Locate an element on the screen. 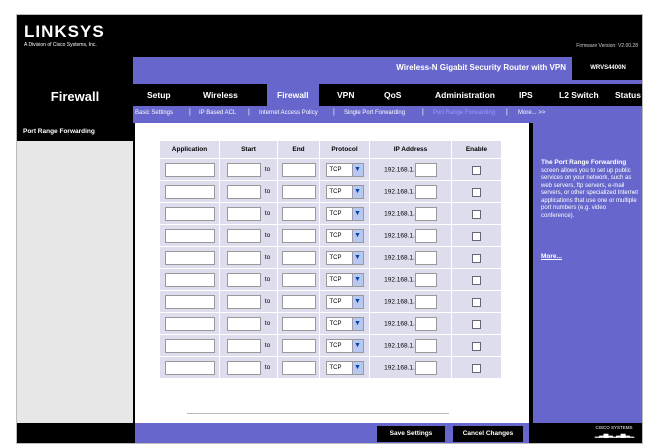  save-settings-button: Save Settings is located at coordinates (411, 434).